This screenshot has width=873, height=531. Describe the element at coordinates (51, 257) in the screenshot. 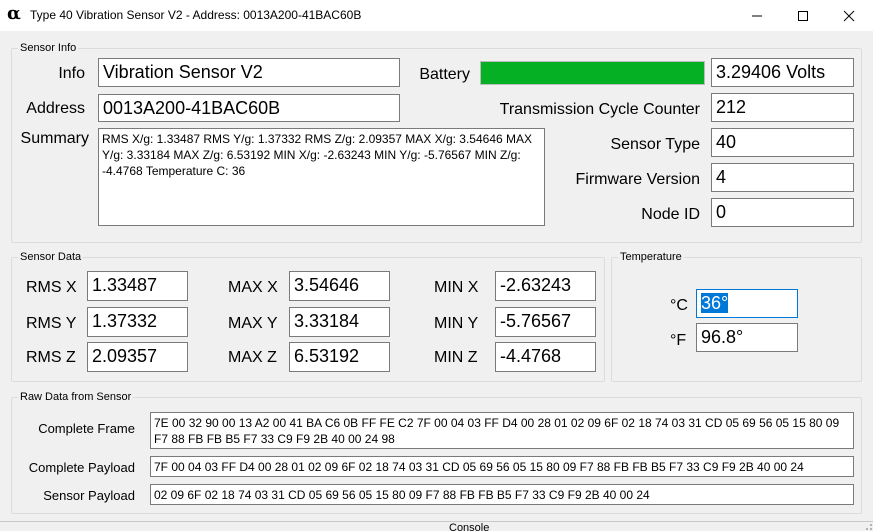

I see `sensor-data-group-title: Sensor Data` at that location.